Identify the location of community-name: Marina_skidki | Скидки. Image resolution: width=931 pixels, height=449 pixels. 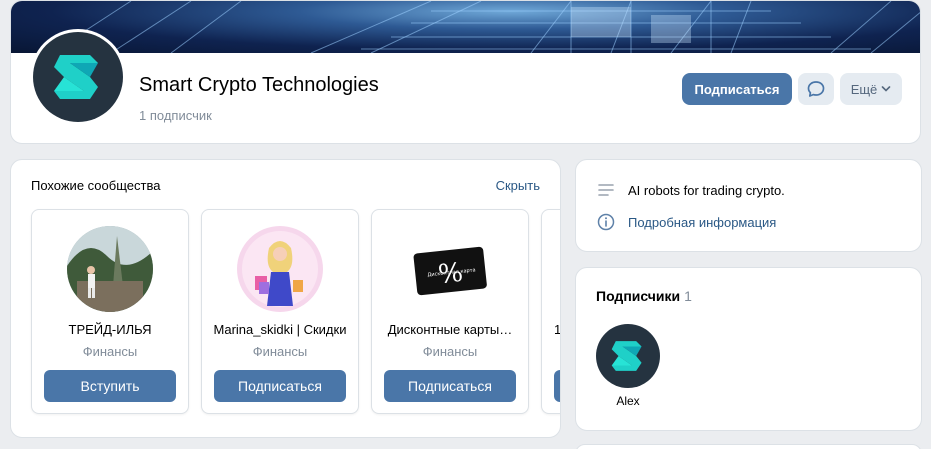
(280, 329).